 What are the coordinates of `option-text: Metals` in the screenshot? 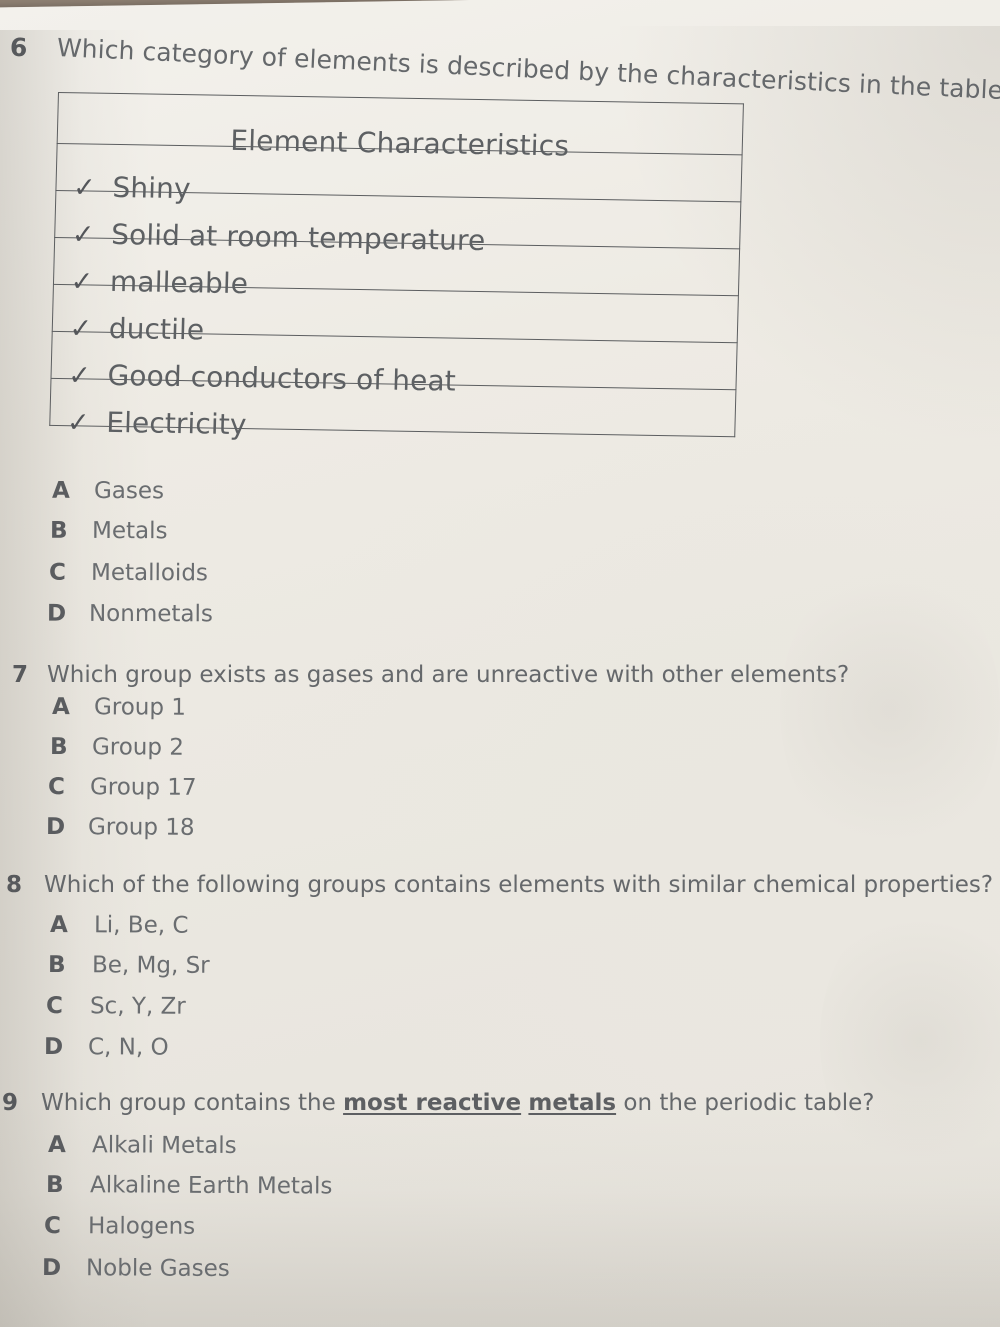 It's located at (129, 531).